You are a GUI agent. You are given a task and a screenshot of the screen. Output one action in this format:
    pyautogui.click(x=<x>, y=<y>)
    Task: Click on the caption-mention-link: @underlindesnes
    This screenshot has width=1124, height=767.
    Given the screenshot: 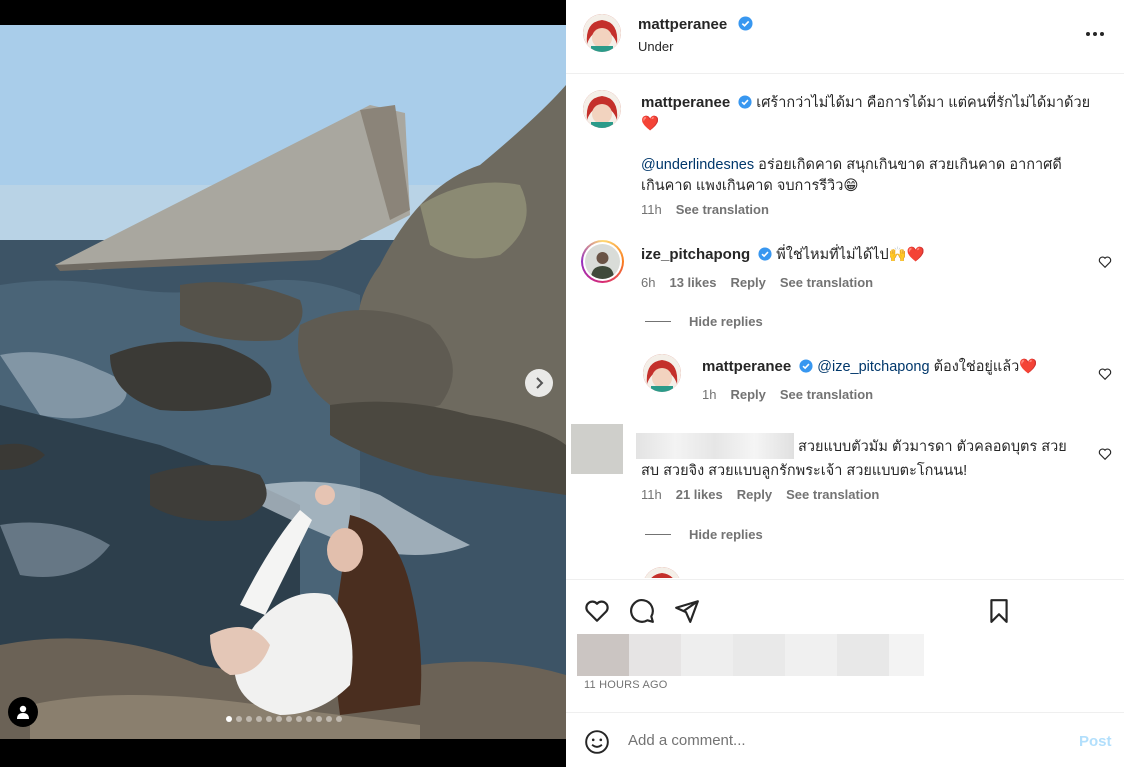 What is the action you would take?
    pyautogui.click(x=697, y=165)
    